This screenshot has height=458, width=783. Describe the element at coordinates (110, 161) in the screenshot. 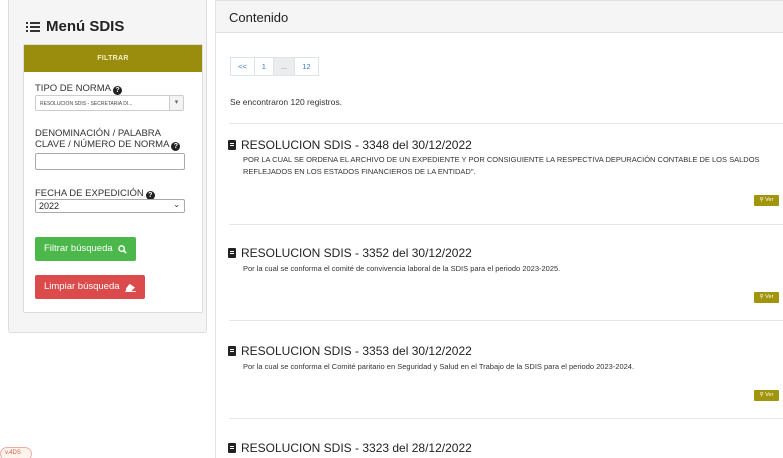

I see `denominacion-input` at that location.